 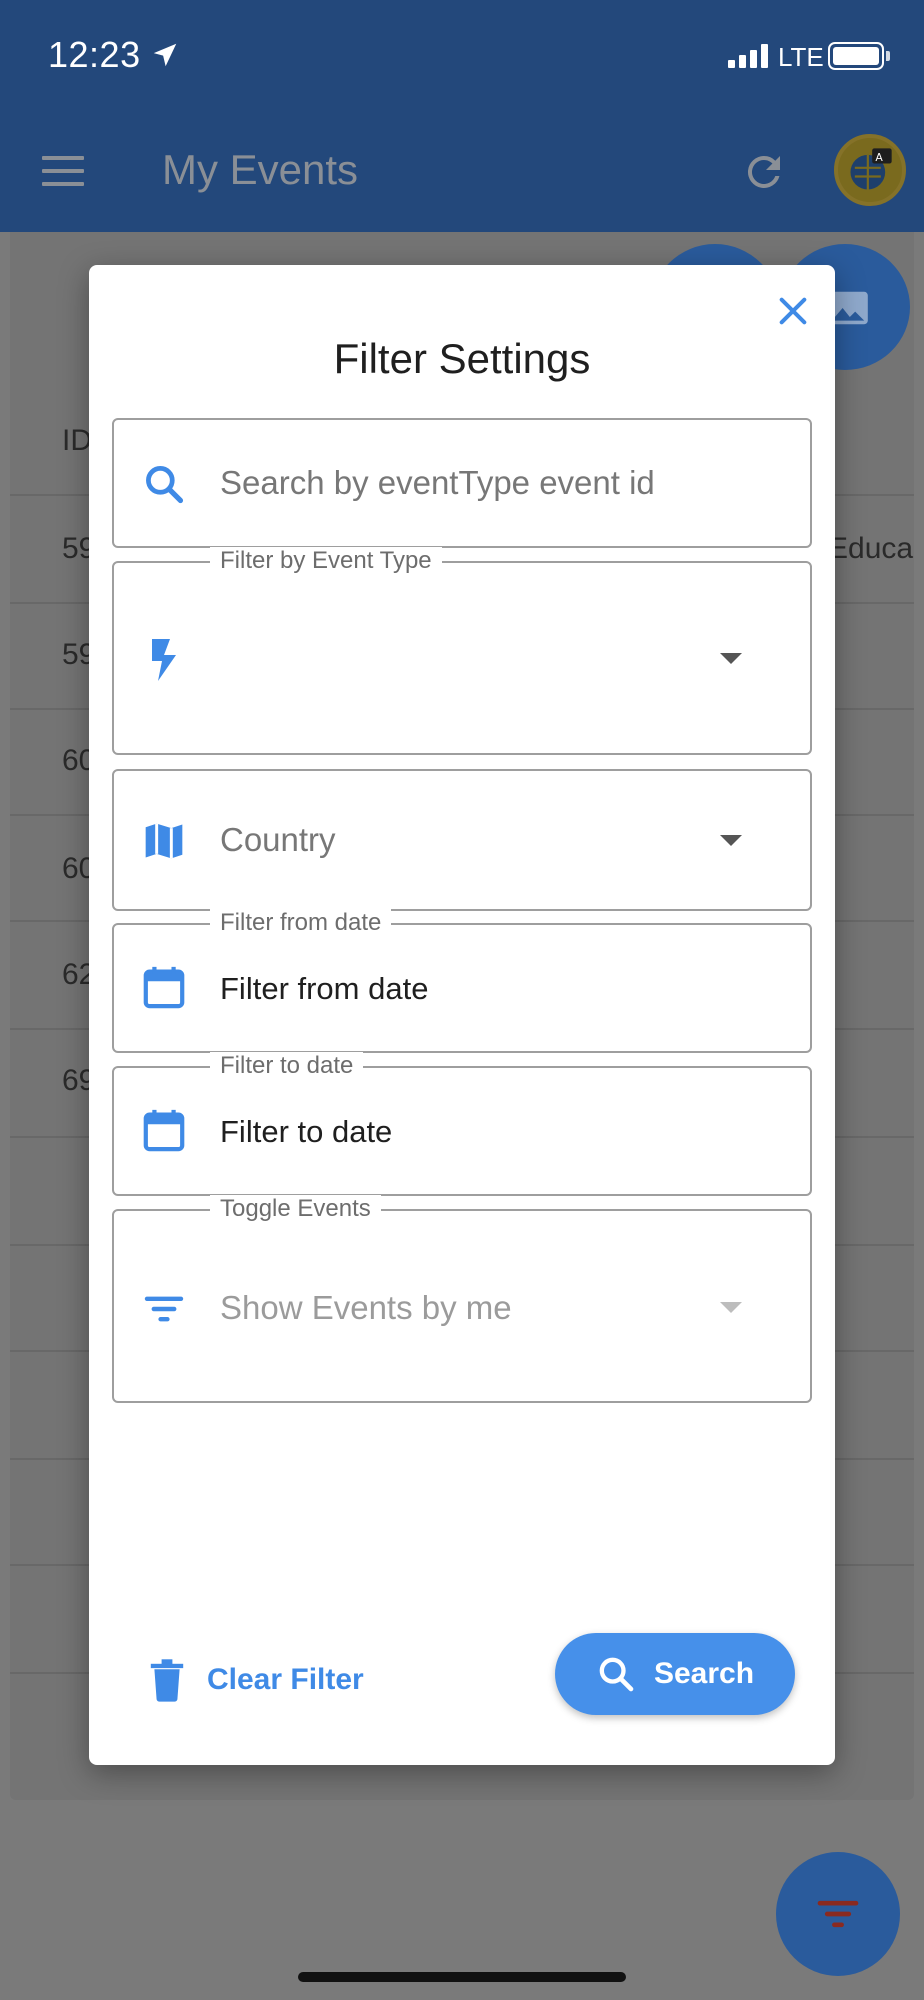 What do you see at coordinates (366, 1307) in the screenshot?
I see `toggle-events-value: Show Events by me` at bounding box center [366, 1307].